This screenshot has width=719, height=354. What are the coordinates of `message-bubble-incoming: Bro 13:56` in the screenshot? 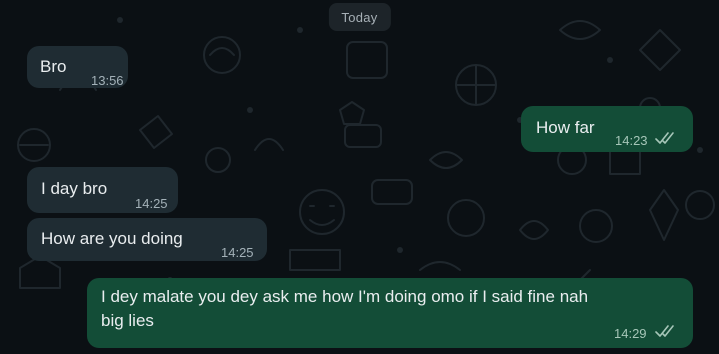 It's located at (77, 67).